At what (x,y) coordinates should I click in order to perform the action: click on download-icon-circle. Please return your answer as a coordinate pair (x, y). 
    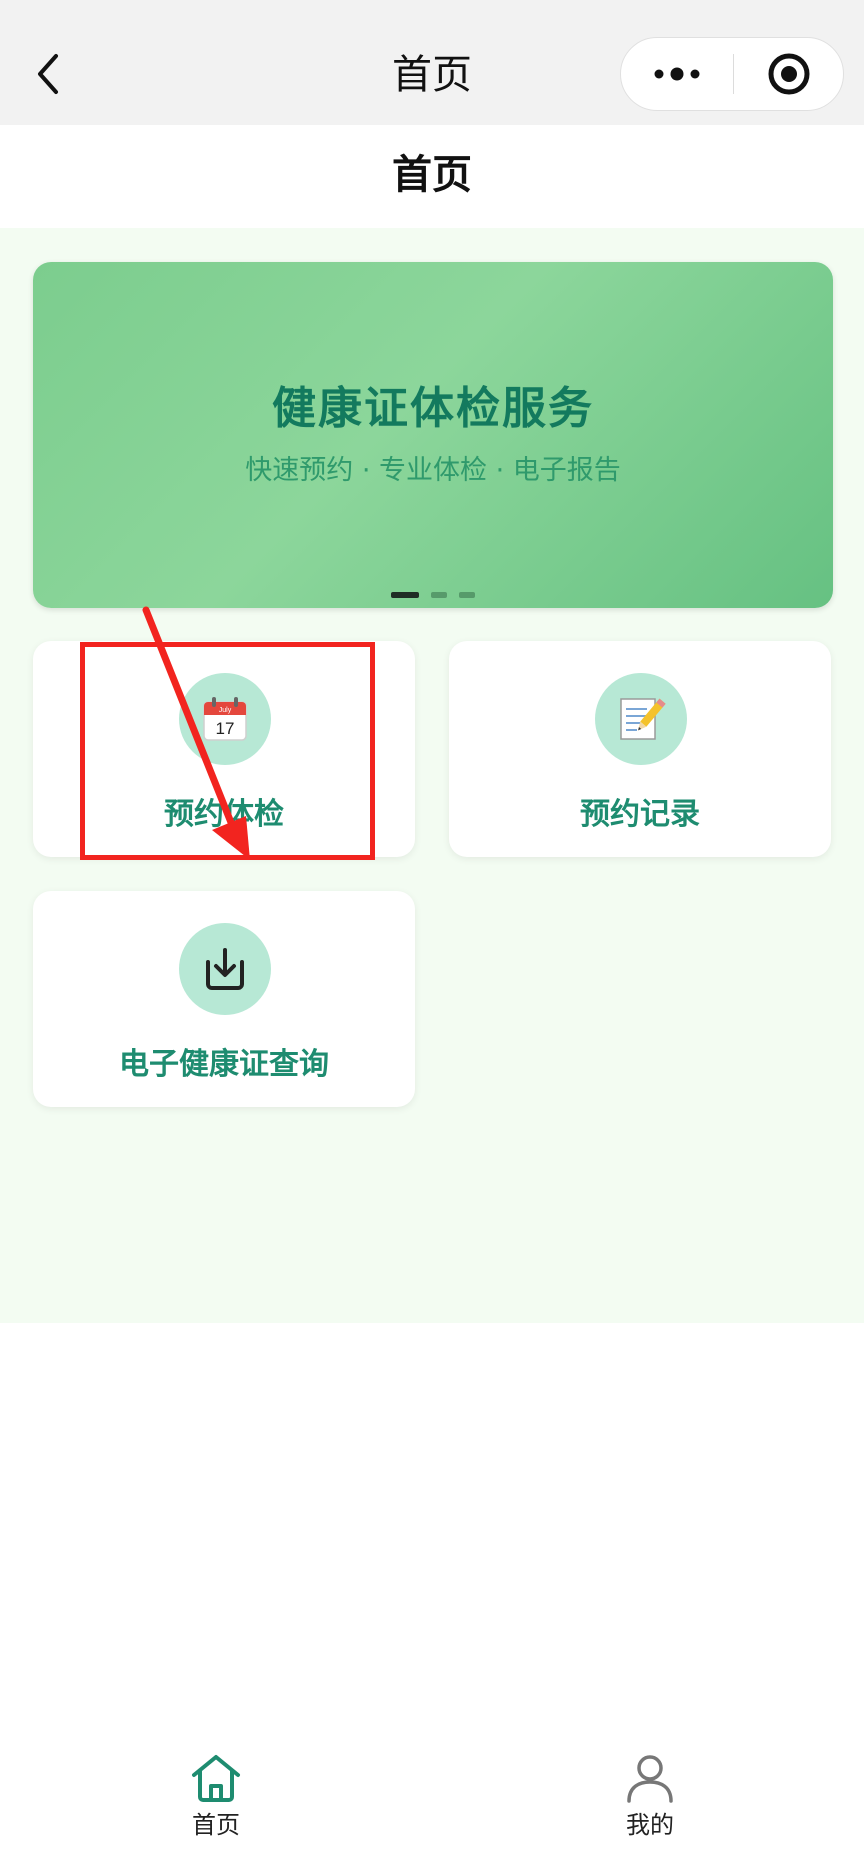
    Looking at the image, I should click on (225, 969).